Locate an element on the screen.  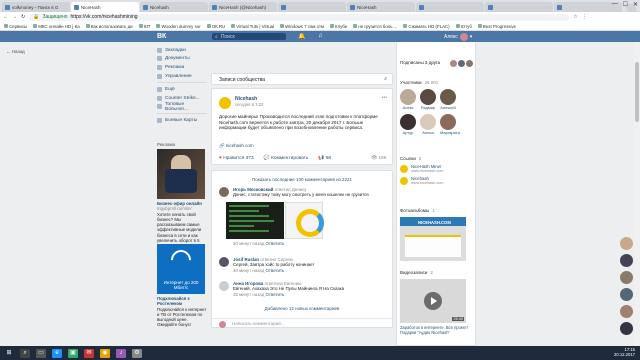
forward-arrow-icon: → is located at coordinates (14, 17).